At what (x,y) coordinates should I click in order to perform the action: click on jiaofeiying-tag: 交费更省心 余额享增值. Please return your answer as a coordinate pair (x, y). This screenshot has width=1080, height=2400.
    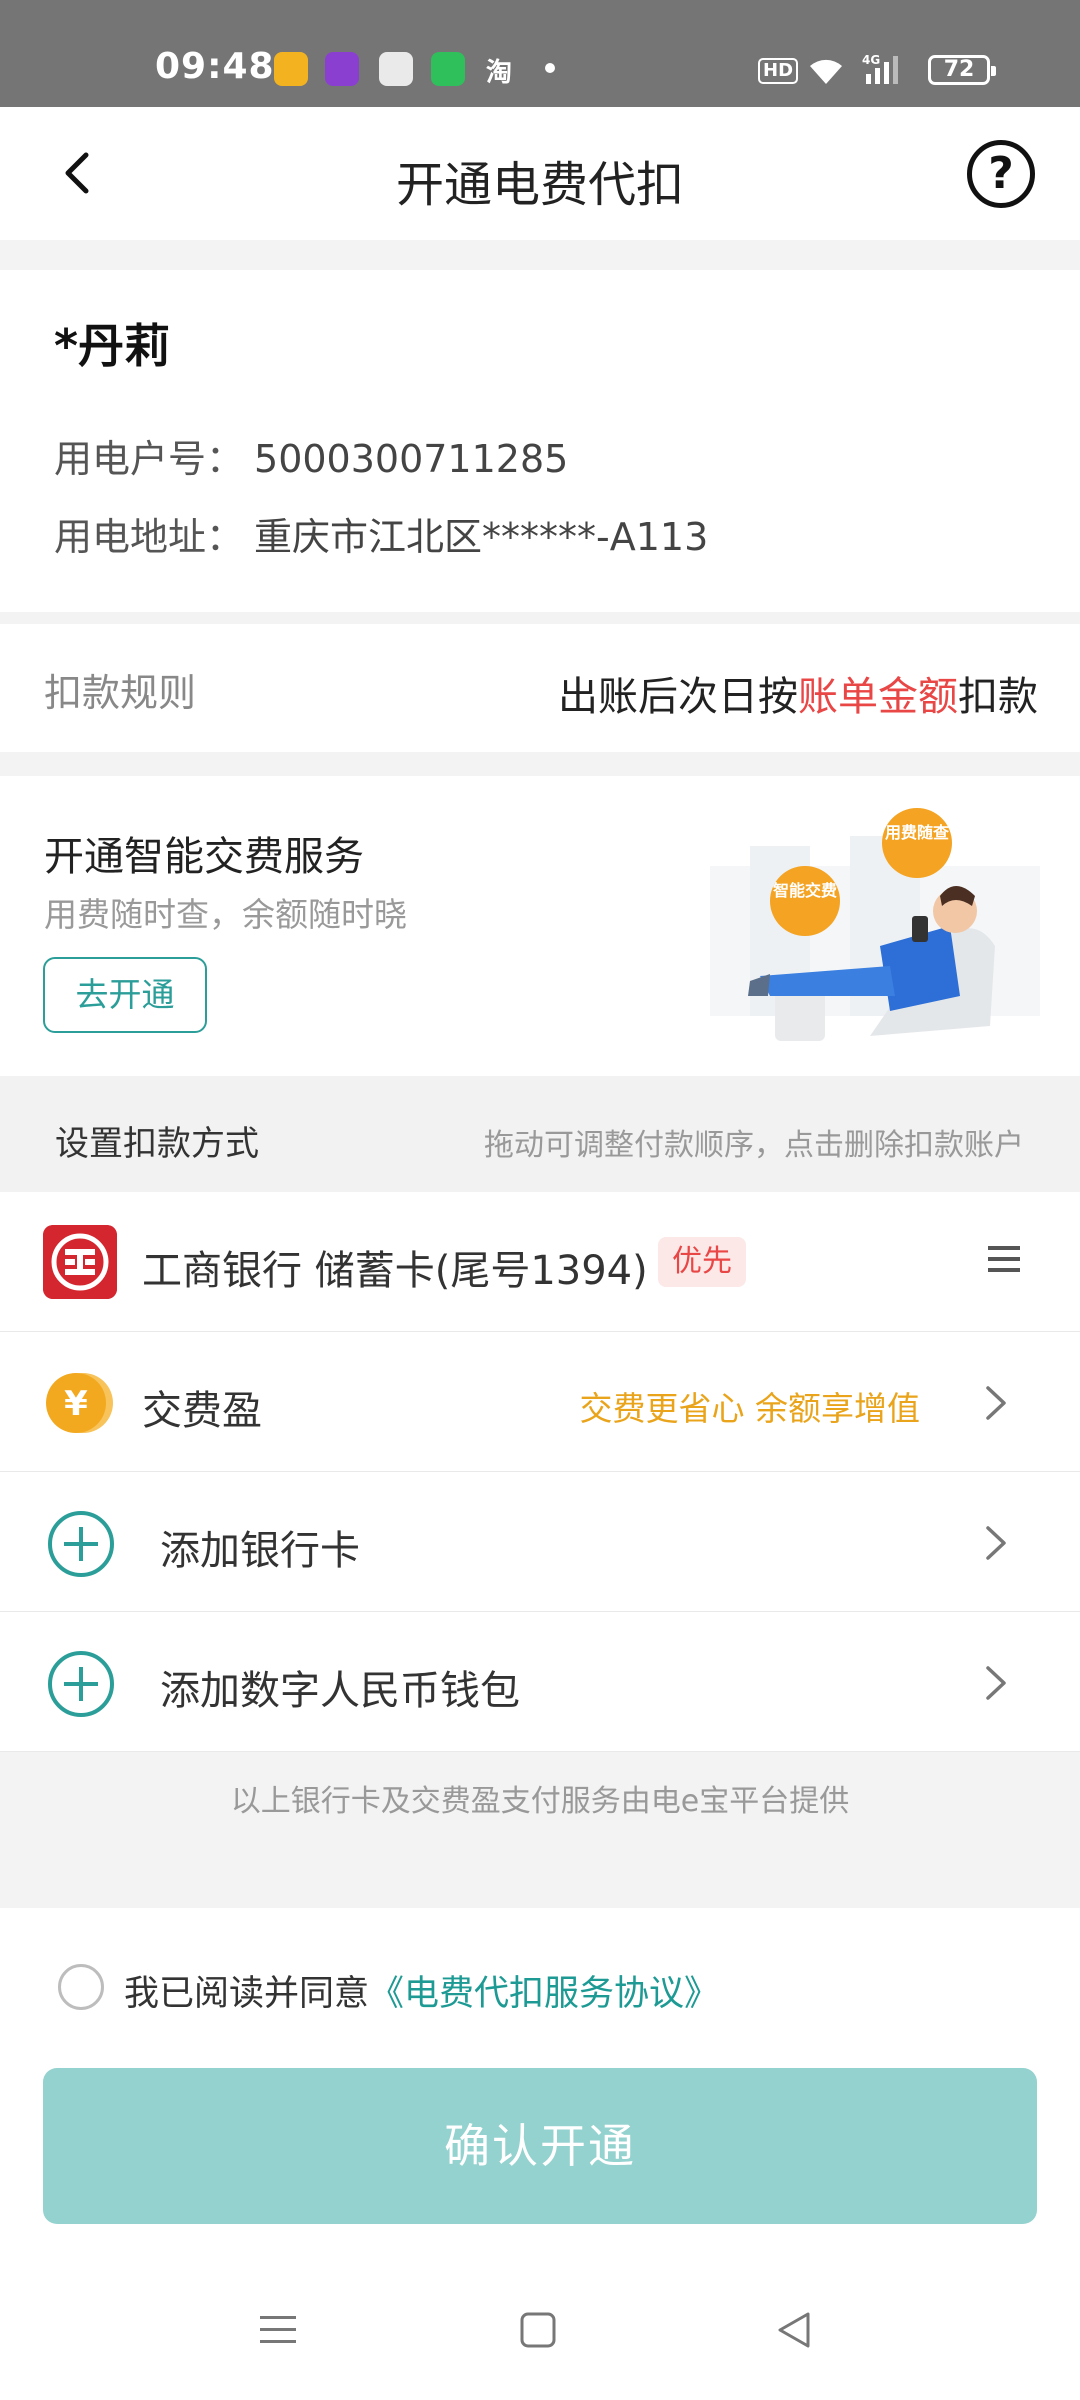
    Looking at the image, I should click on (750, 1408).